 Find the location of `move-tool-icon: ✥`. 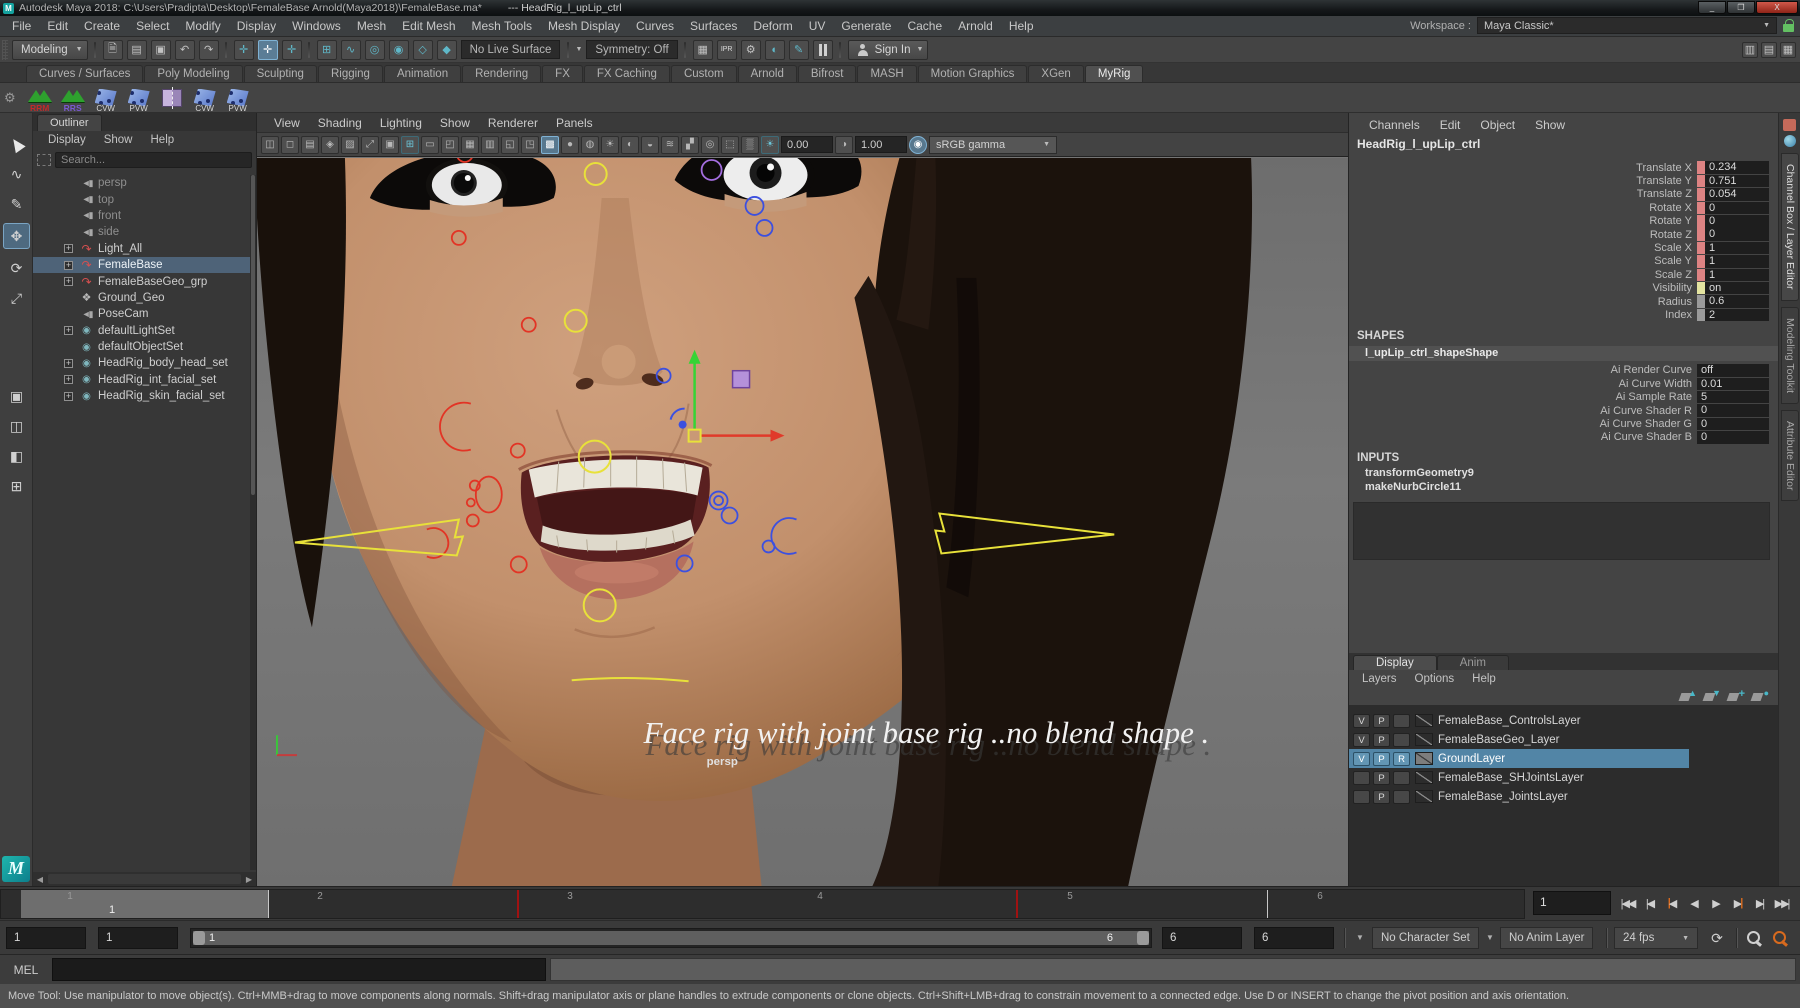

move-tool-icon: ✥ is located at coordinates (16, 236).